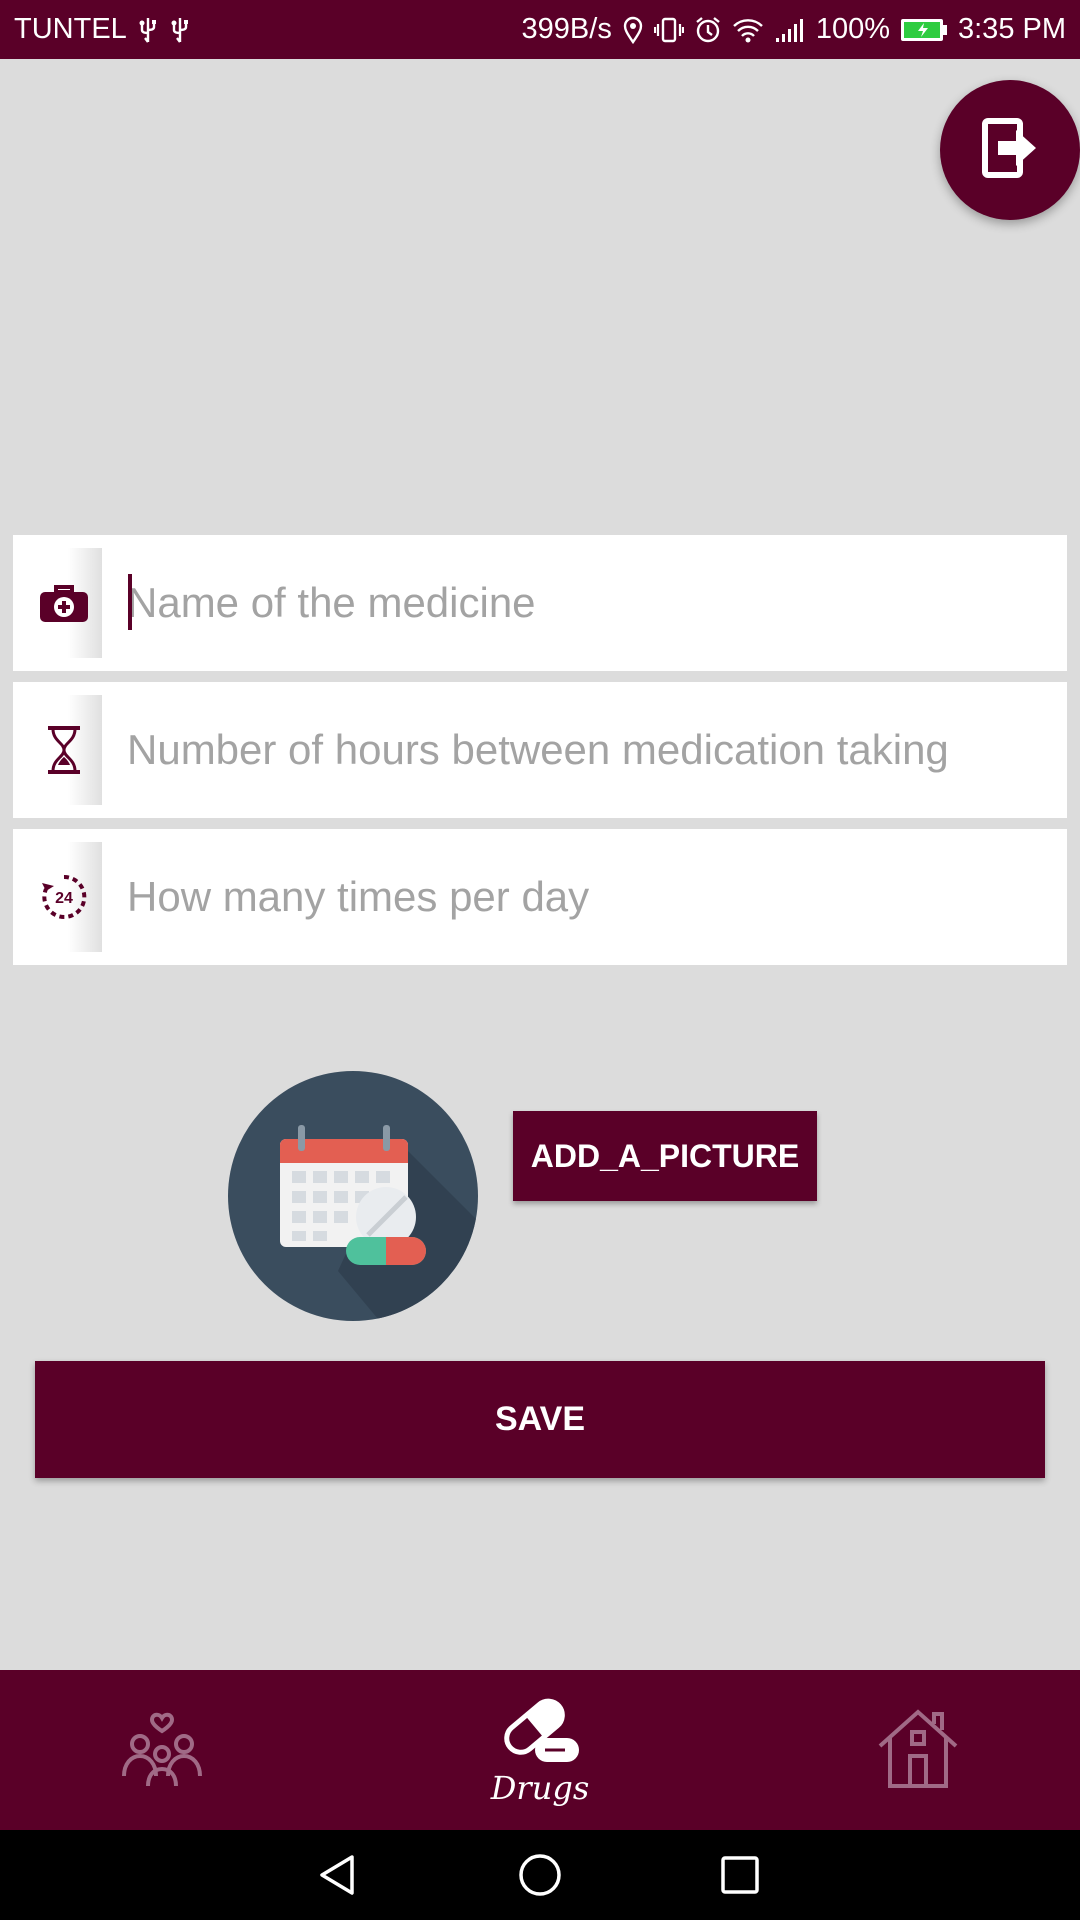  Describe the element at coordinates (748, 30) in the screenshot. I see `wifi-icon` at that location.